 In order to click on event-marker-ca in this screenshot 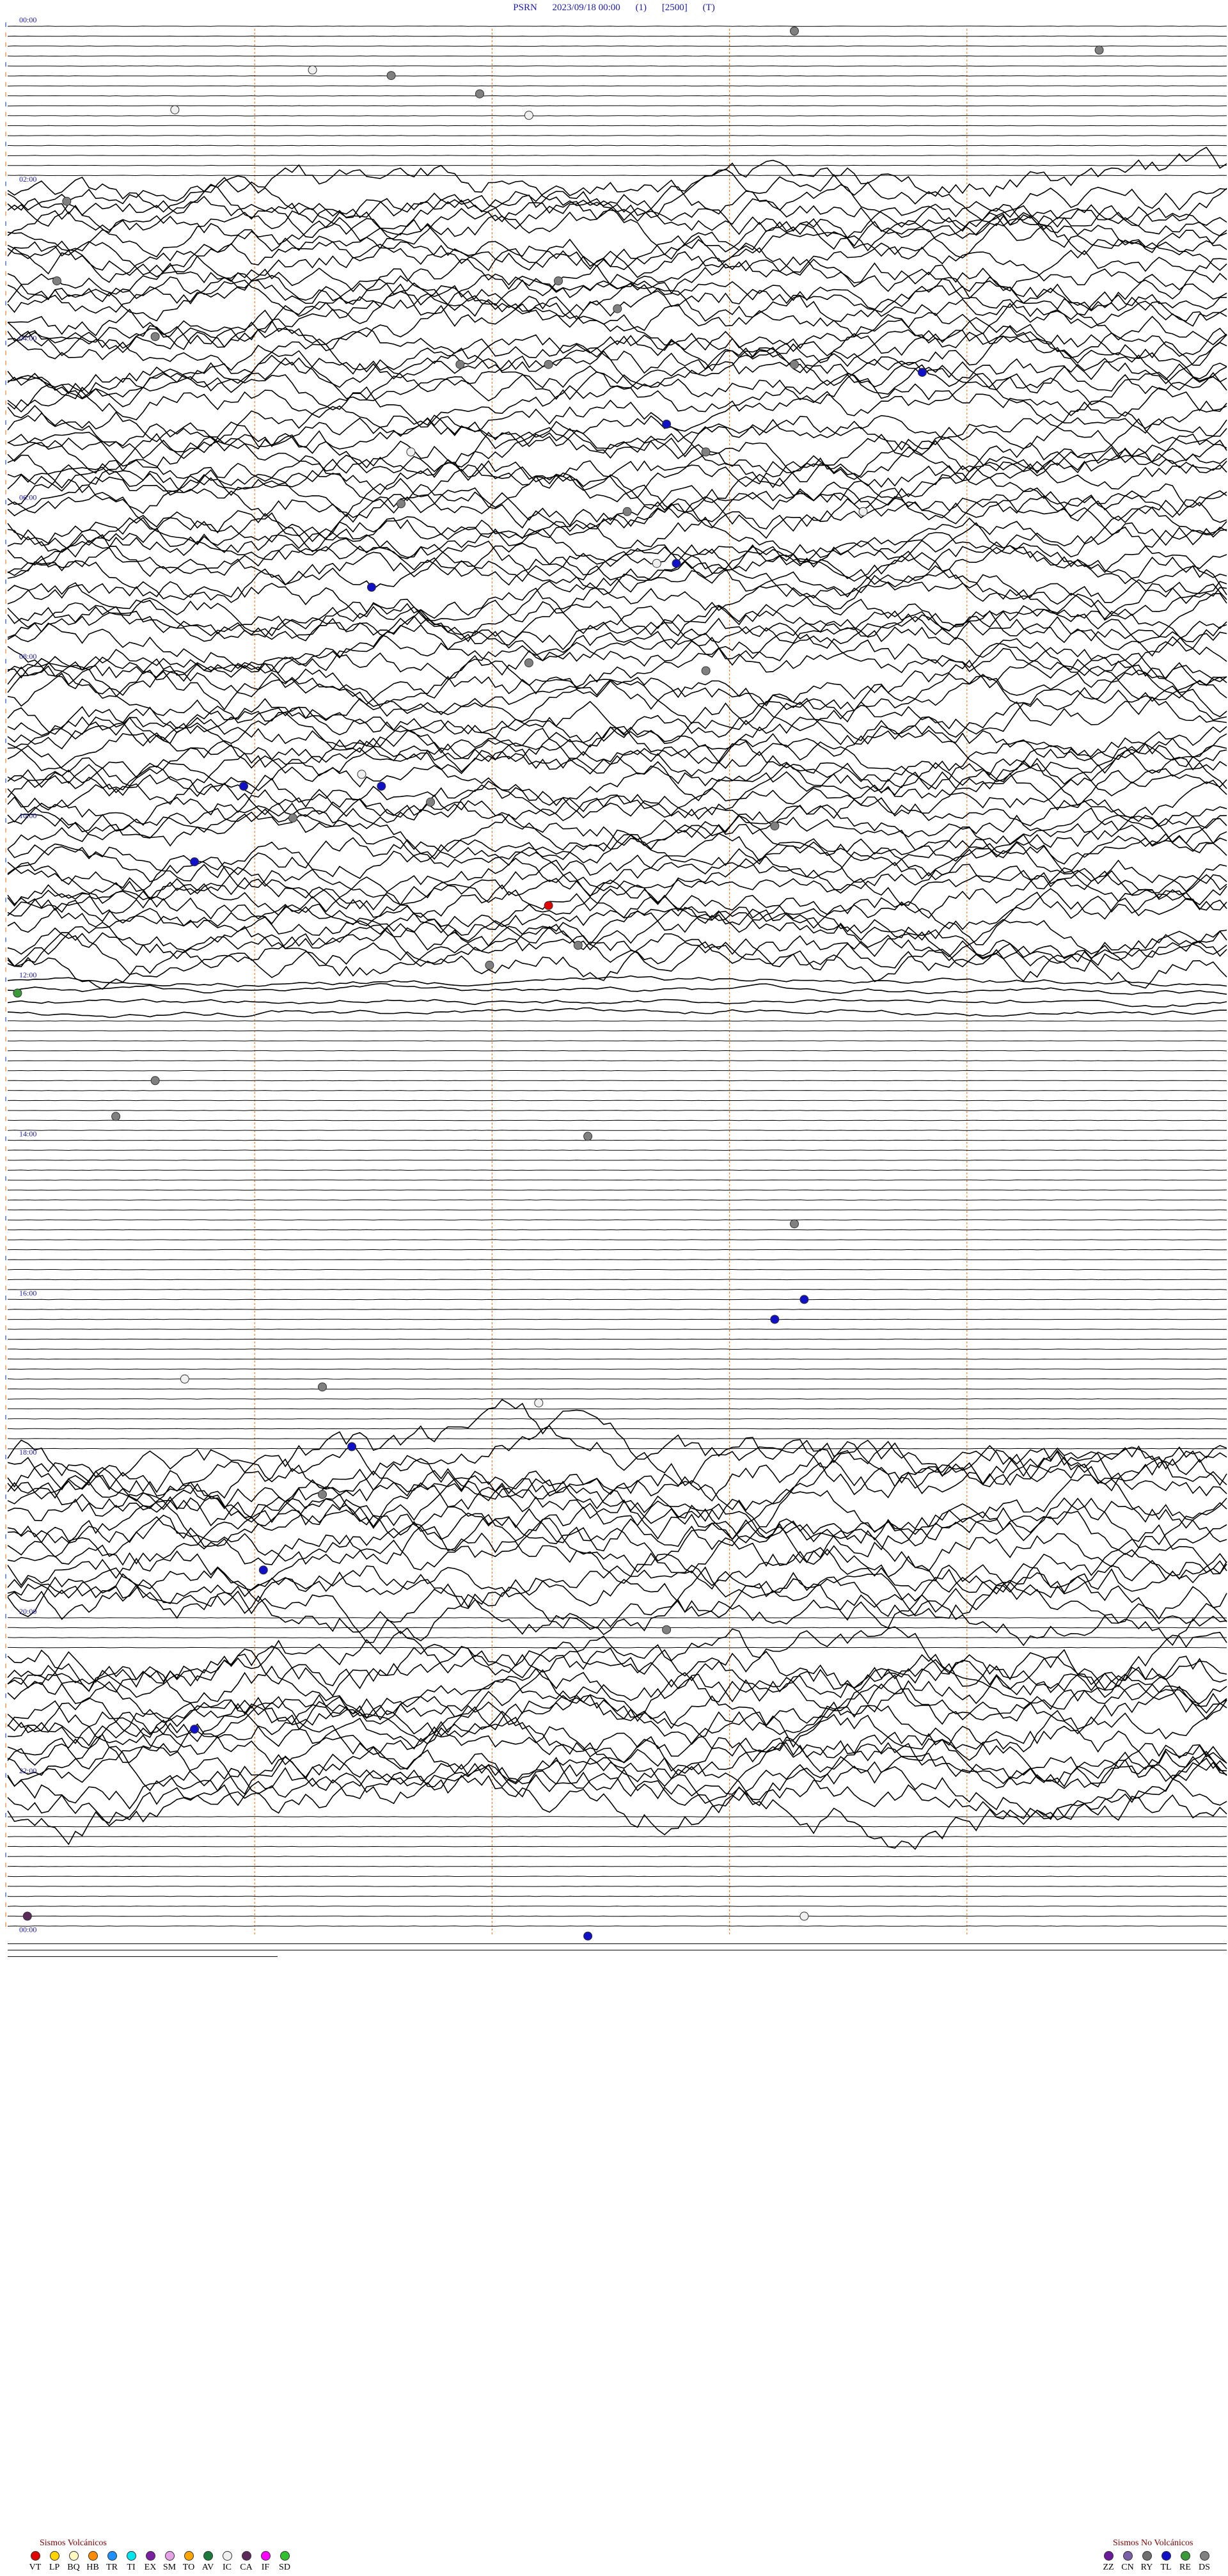, I will do `click(27, 1916)`.